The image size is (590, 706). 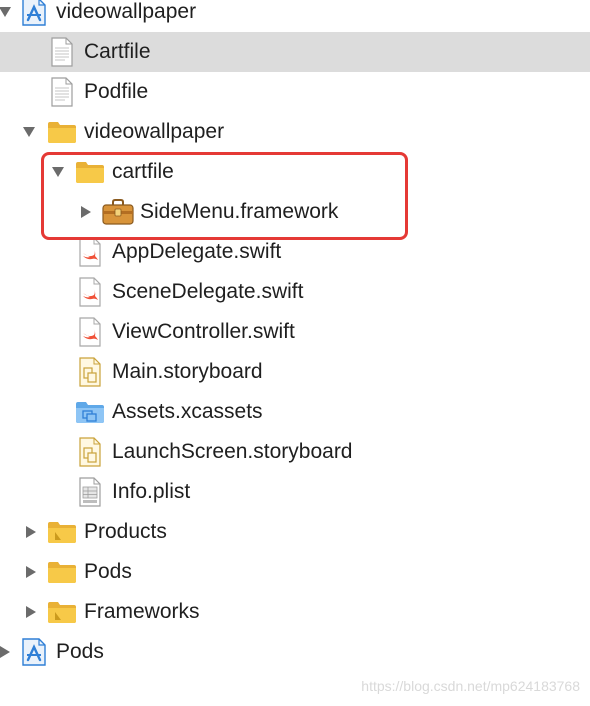 I want to click on nav-row-project-pods: Pods, so click(x=295, y=652).